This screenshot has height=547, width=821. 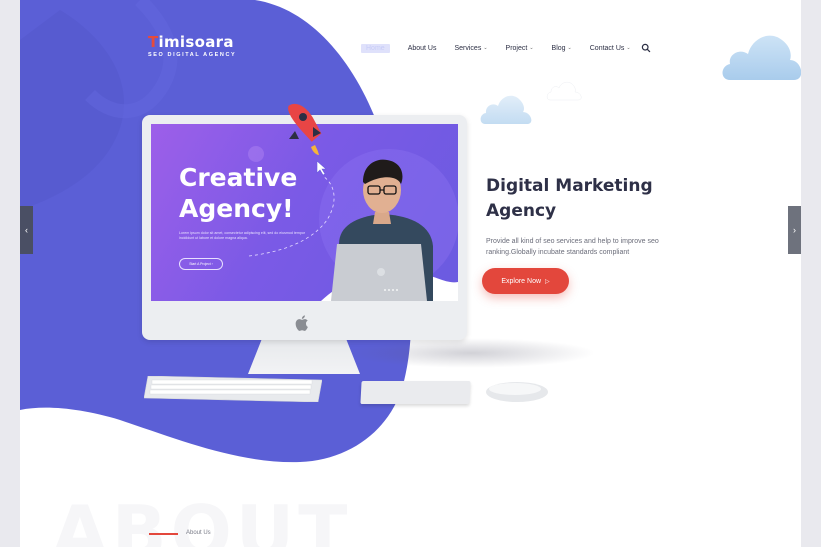 I want to click on hero-title-line: Digital Marketing, so click(x=569, y=186).